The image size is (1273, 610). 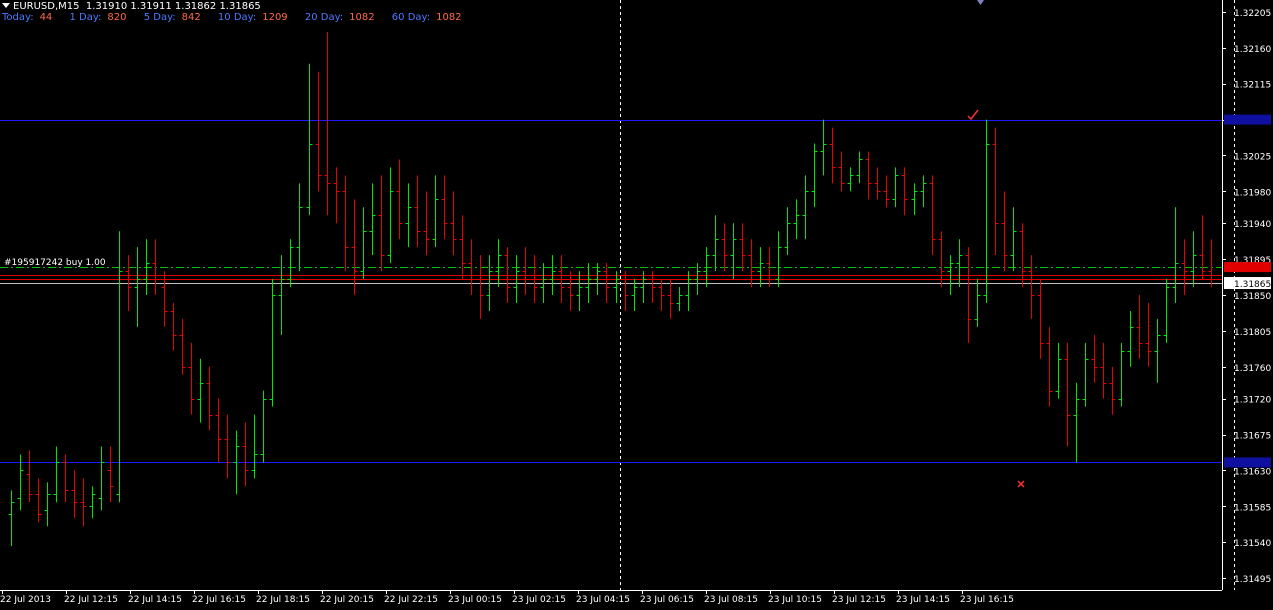 What do you see at coordinates (25, 600) in the screenshot?
I see `time-tick-label: 22 Jul 2013` at bounding box center [25, 600].